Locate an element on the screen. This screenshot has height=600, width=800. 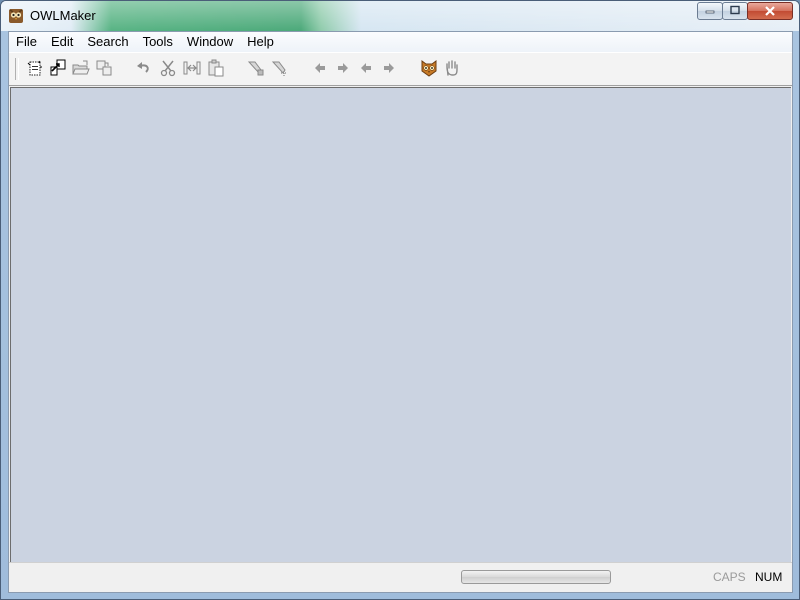
title-bar: OWLMaker is located at coordinates (400, 16).